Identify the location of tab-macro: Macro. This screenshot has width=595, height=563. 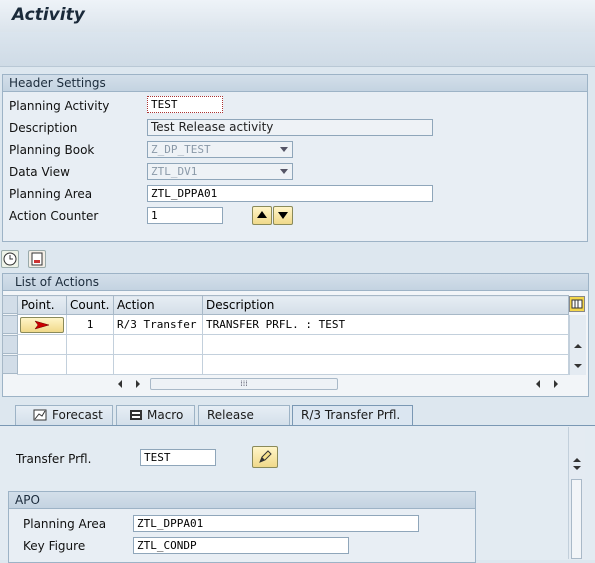
(155, 415).